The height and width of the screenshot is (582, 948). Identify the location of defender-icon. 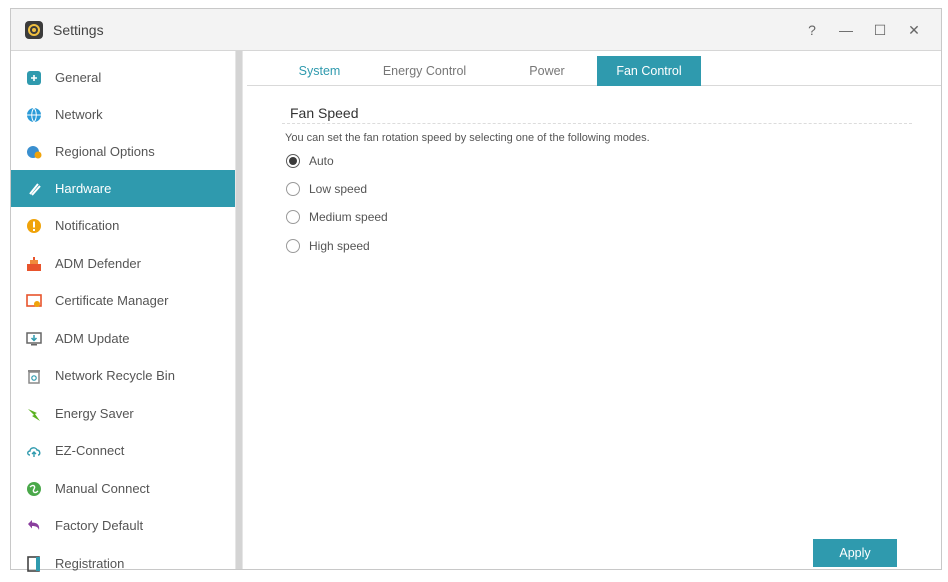
(34, 264).